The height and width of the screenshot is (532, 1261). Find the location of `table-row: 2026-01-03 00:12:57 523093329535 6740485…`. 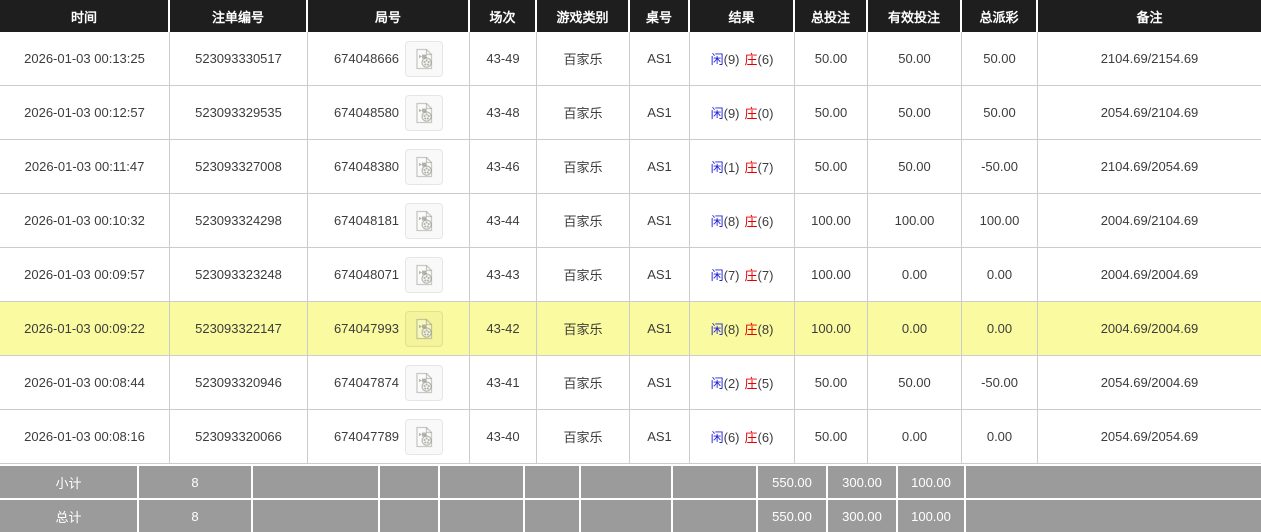

table-row: 2026-01-03 00:12:57 523093329535 6740485… is located at coordinates (630, 113).